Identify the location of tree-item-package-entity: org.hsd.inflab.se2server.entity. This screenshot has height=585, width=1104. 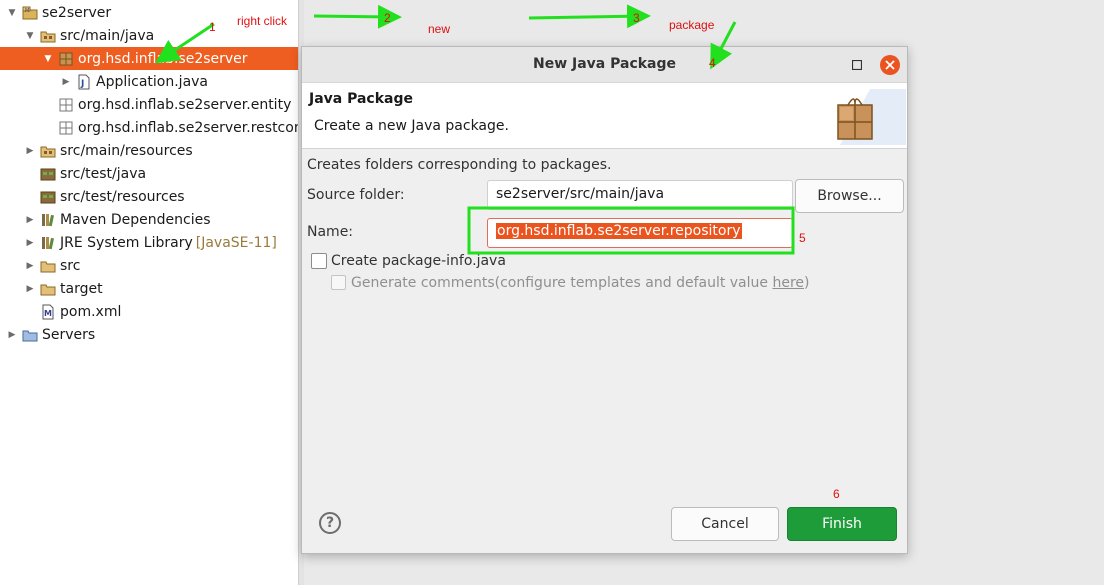
(149, 104).